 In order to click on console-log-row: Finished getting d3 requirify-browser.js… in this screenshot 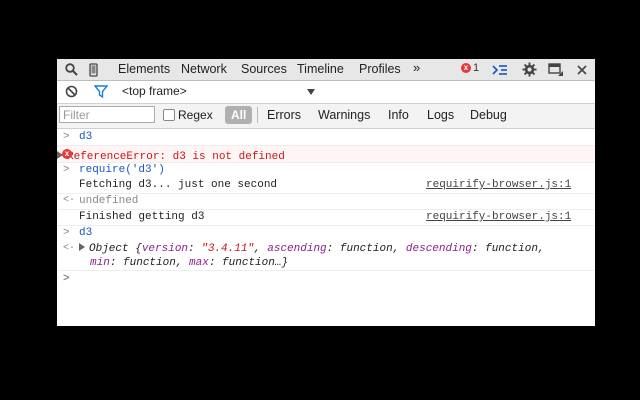, I will do `click(326, 218)`.